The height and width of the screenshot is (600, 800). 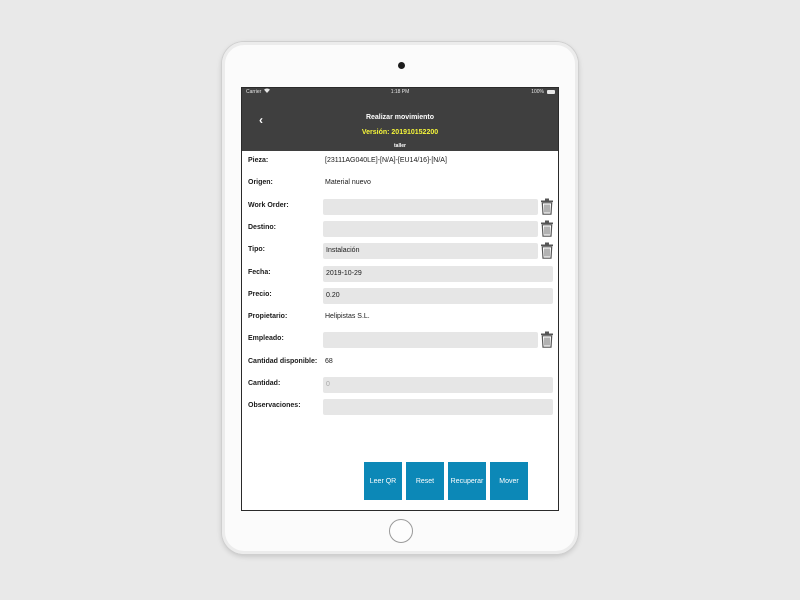 What do you see at coordinates (400, 117) in the screenshot?
I see `page-title: Realizar movimiento` at bounding box center [400, 117].